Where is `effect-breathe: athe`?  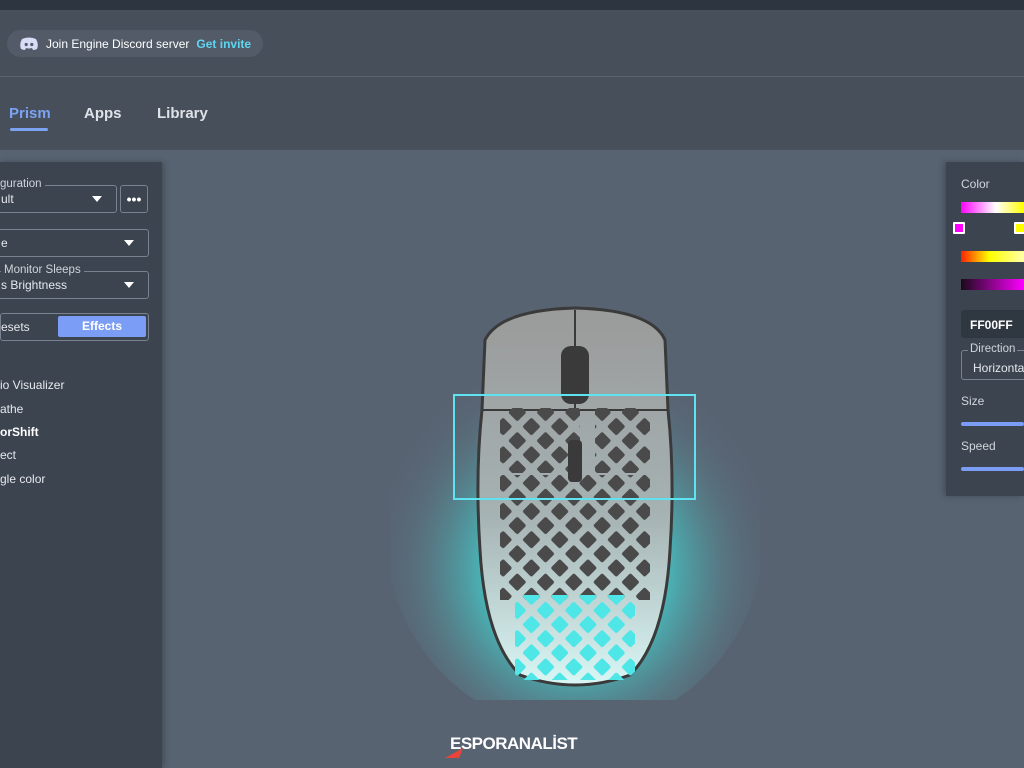
effect-breathe: athe is located at coordinates (11, 409).